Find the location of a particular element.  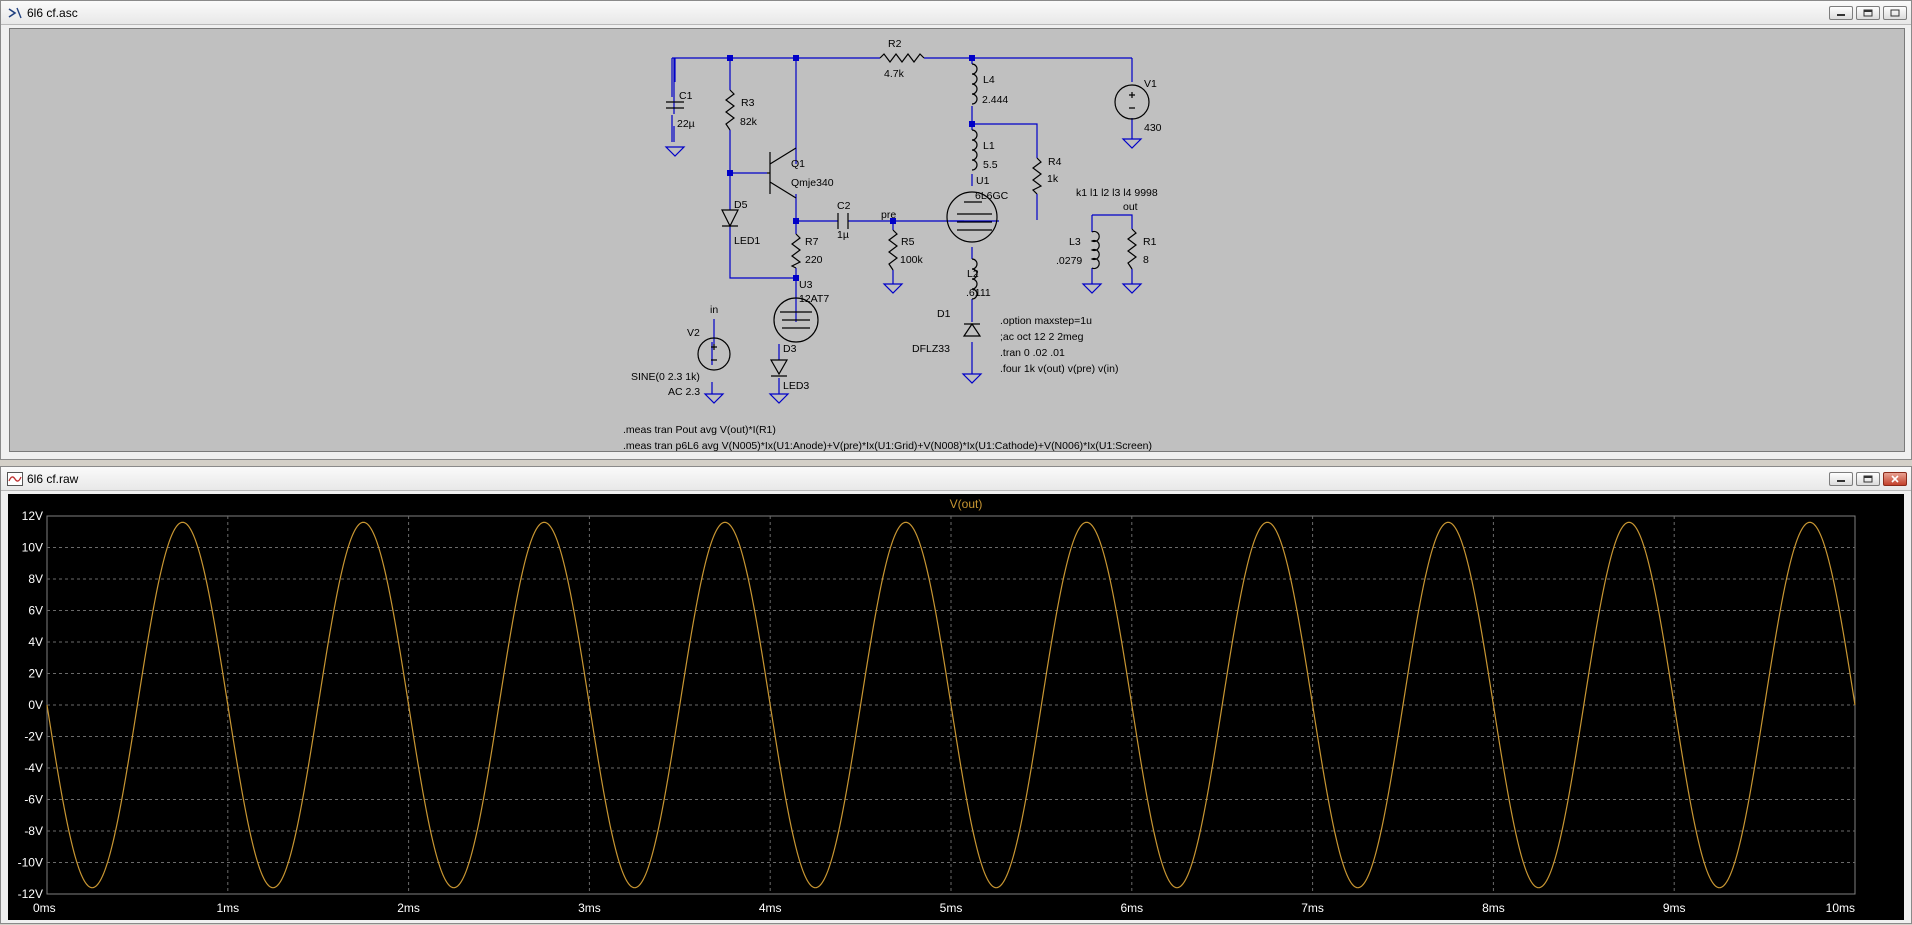

svg-text: U3 is located at coordinates (806, 285).